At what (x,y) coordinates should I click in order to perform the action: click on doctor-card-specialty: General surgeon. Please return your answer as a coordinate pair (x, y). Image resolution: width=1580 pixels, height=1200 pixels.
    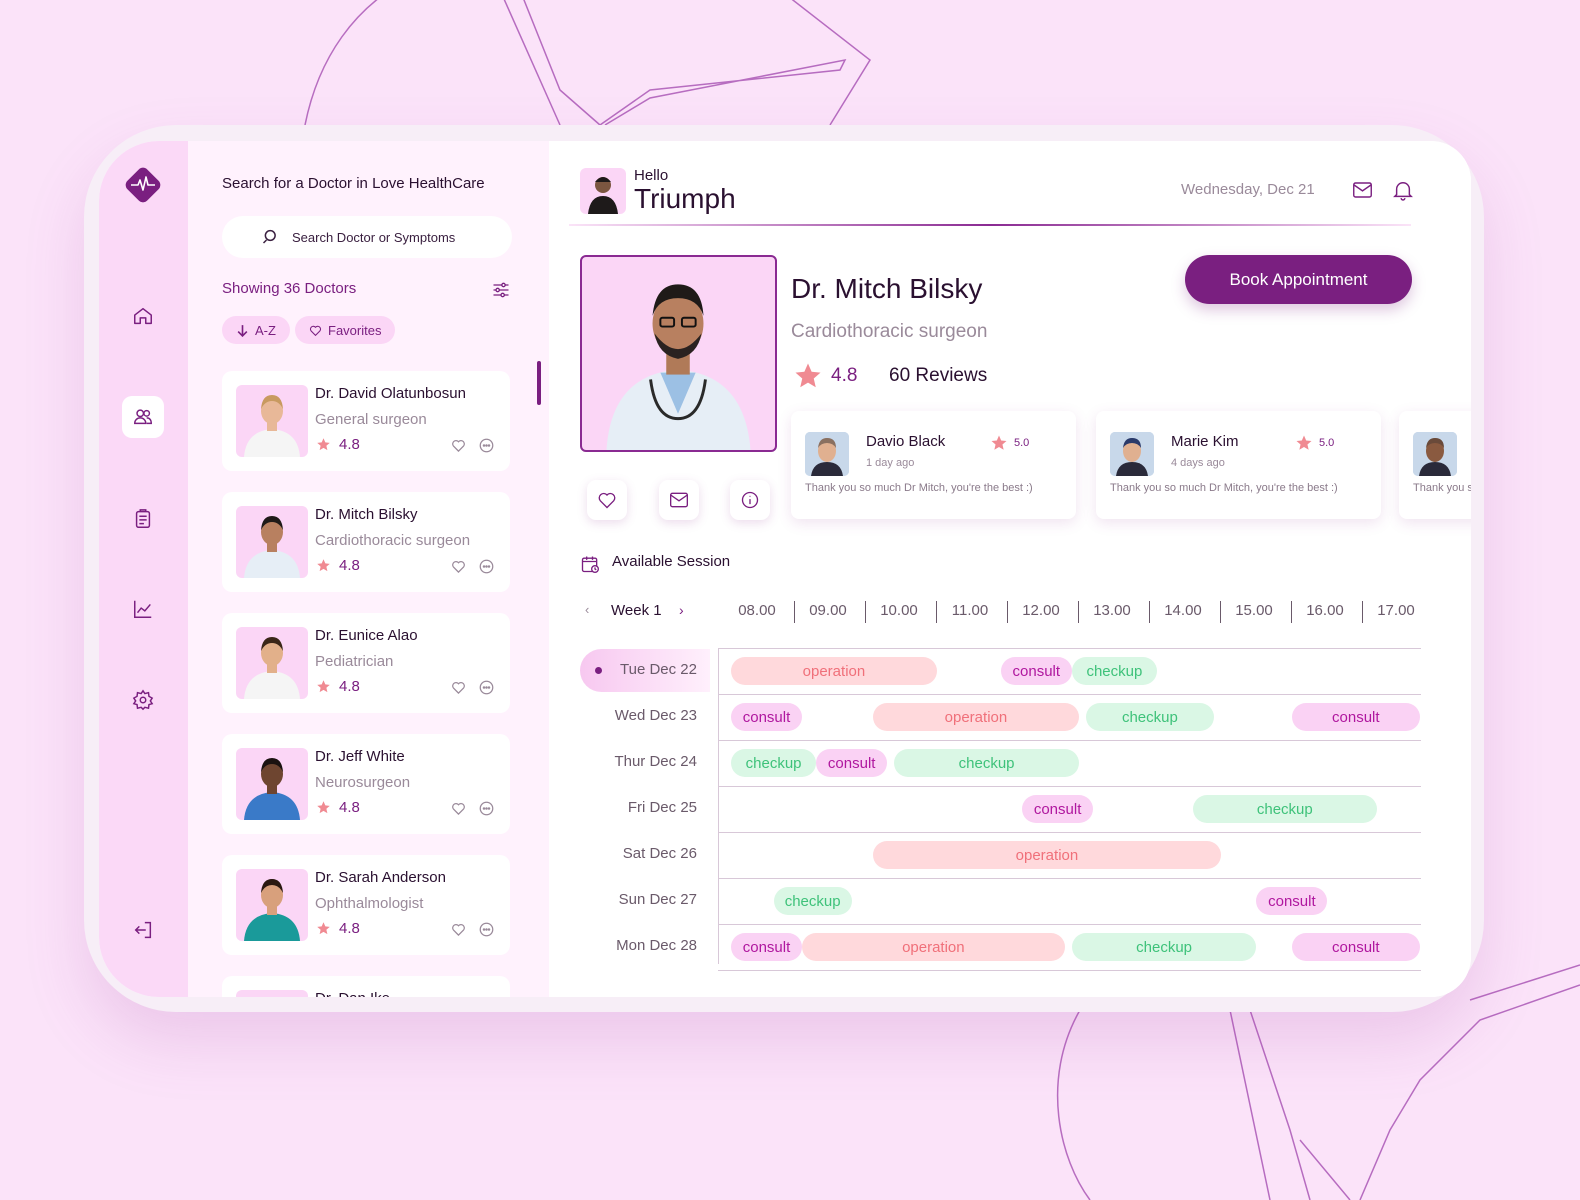
    Looking at the image, I should click on (371, 419).